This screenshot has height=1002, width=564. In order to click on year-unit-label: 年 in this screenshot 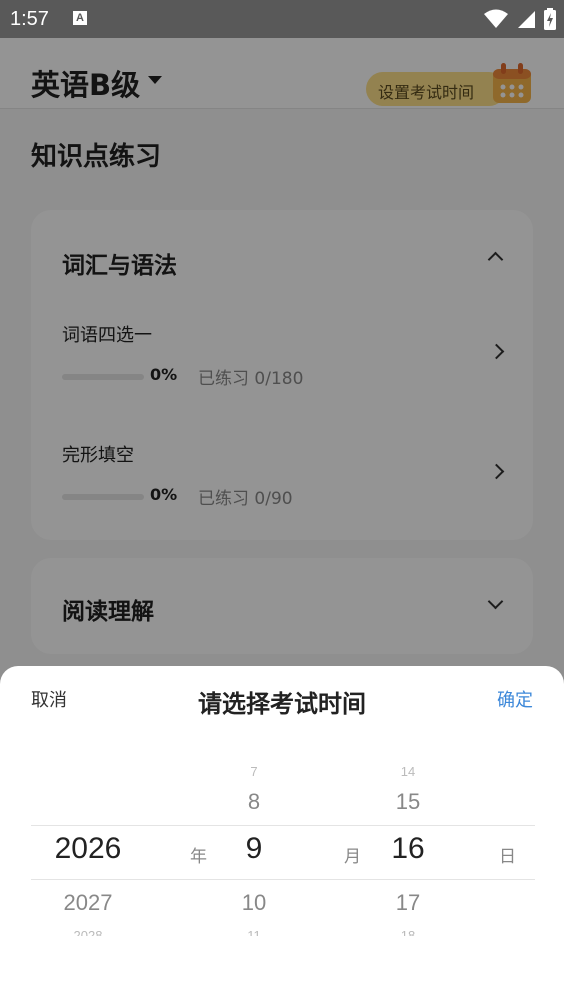, I will do `click(198, 857)`.